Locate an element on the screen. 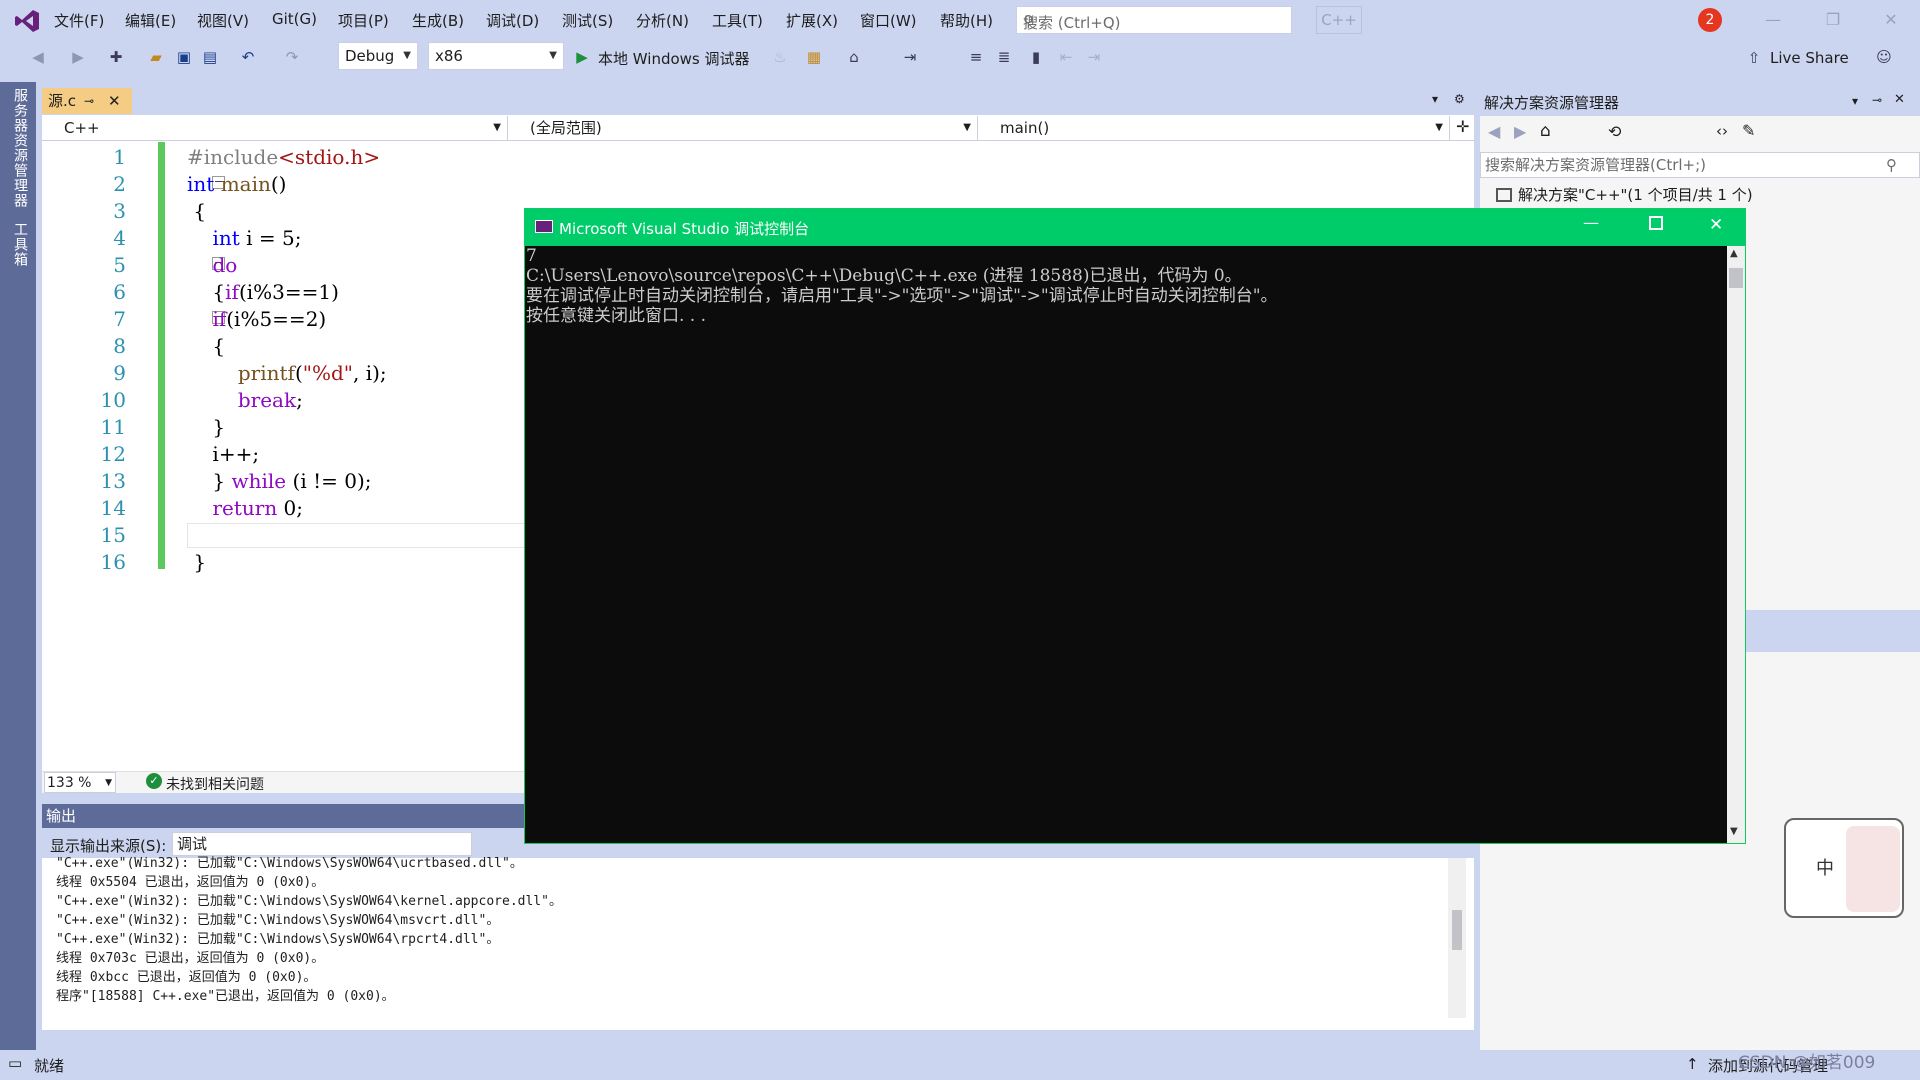  save-all-icon: ▤ is located at coordinates (210, 57).